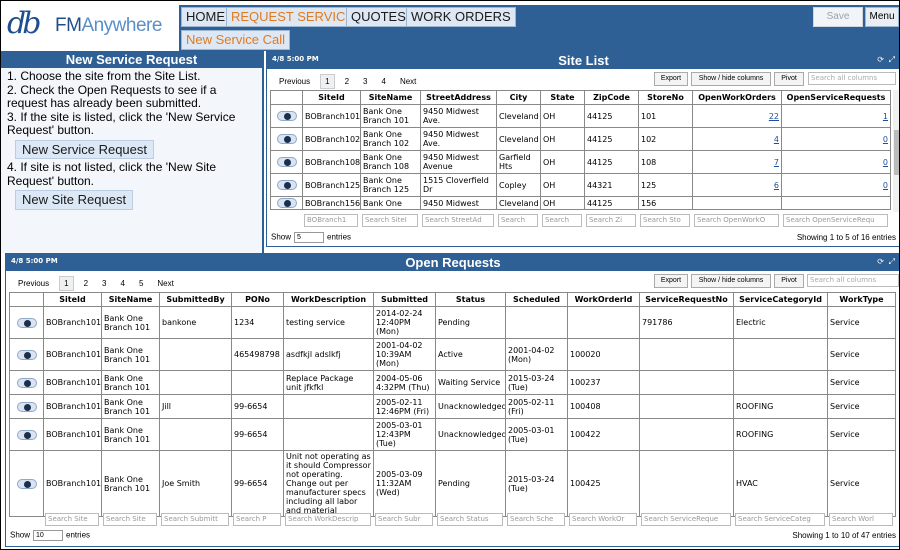 The height and width of the screenshot is (550, 900). Describe the element at coordinates (458, 97) in the screenshot. I see `column-header: StreetAddress` at that location.